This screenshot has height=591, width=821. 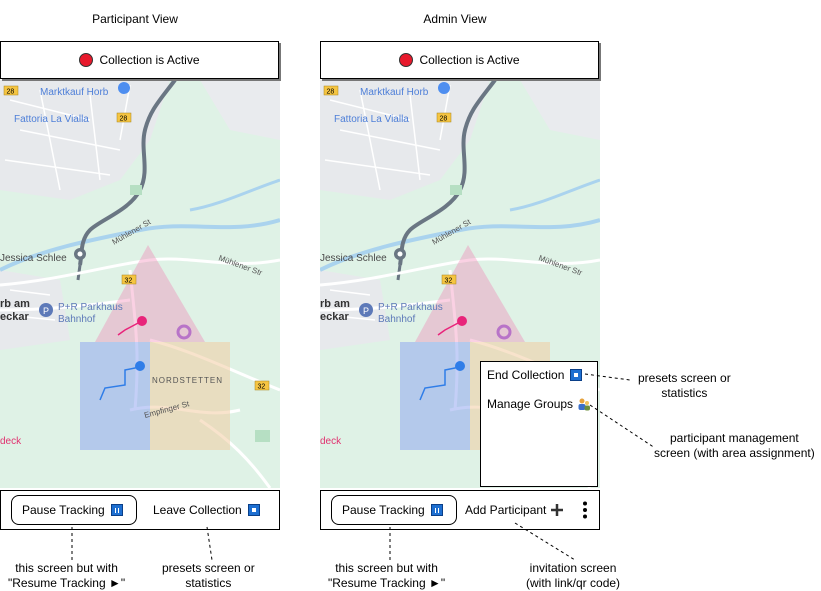 I want to click on note-resume-right: this screen but with "Resume Tracking ►", so click(x=387, y=575).